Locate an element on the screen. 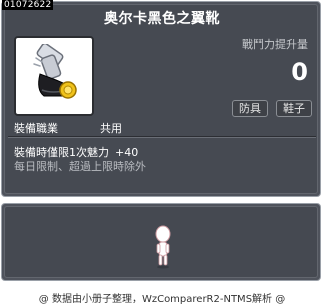  item-name-title: 奥尔卡黑色之翼靴 is located at coordinates (162, 19).